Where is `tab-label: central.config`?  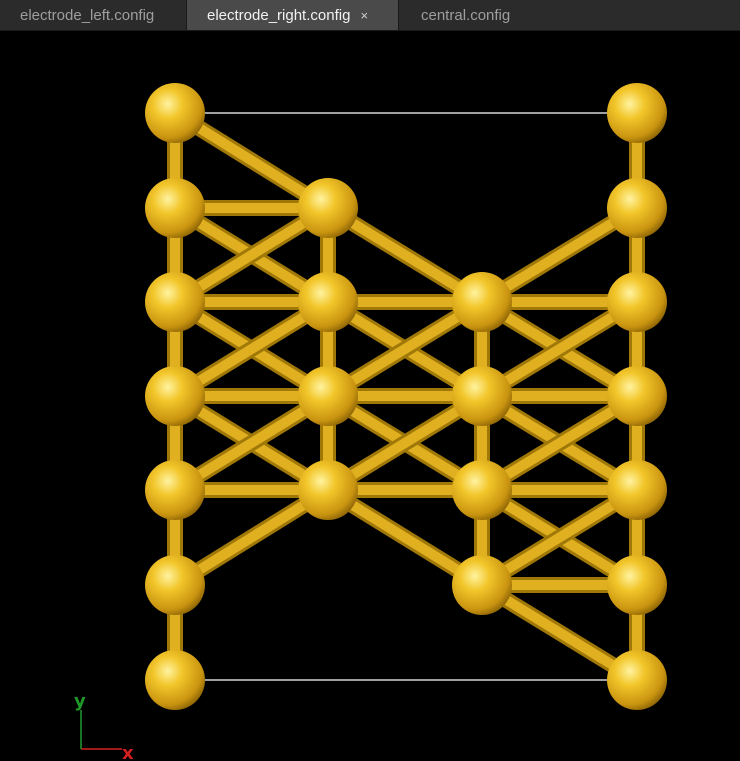
tab-label: central.config is located at coordinates (466, 15).